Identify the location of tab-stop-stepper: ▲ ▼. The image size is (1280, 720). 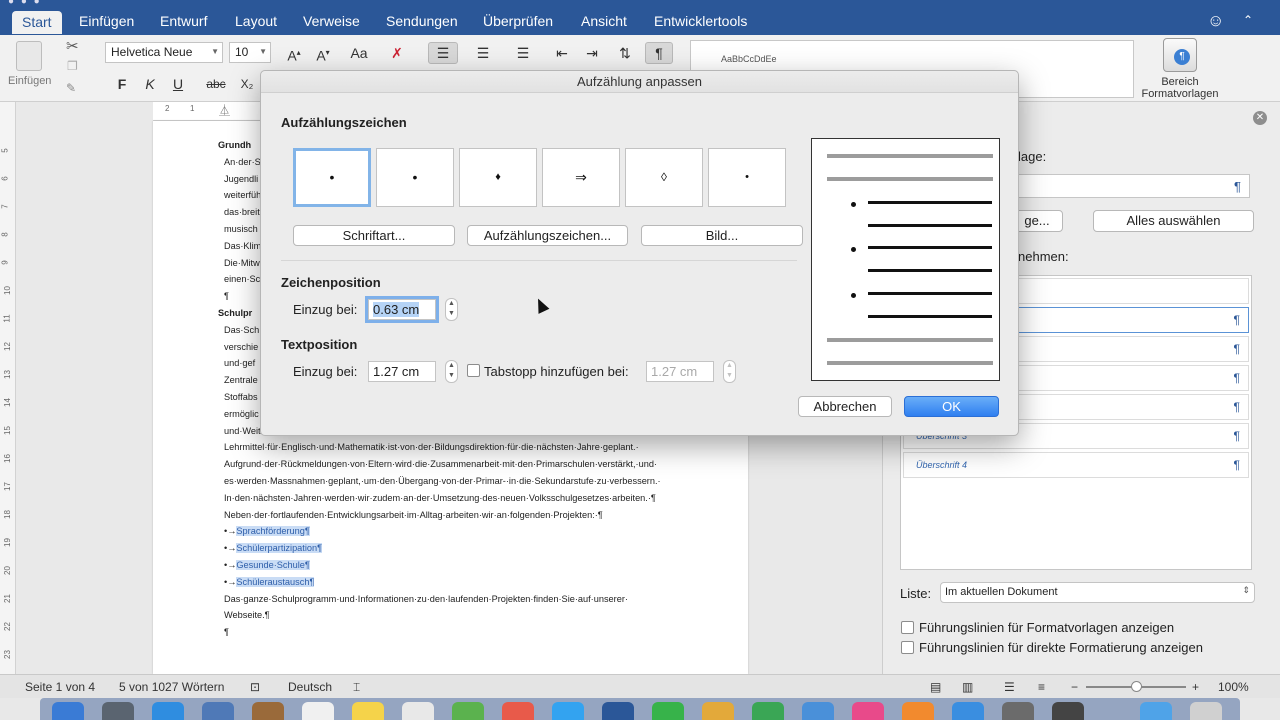
(729, 371).